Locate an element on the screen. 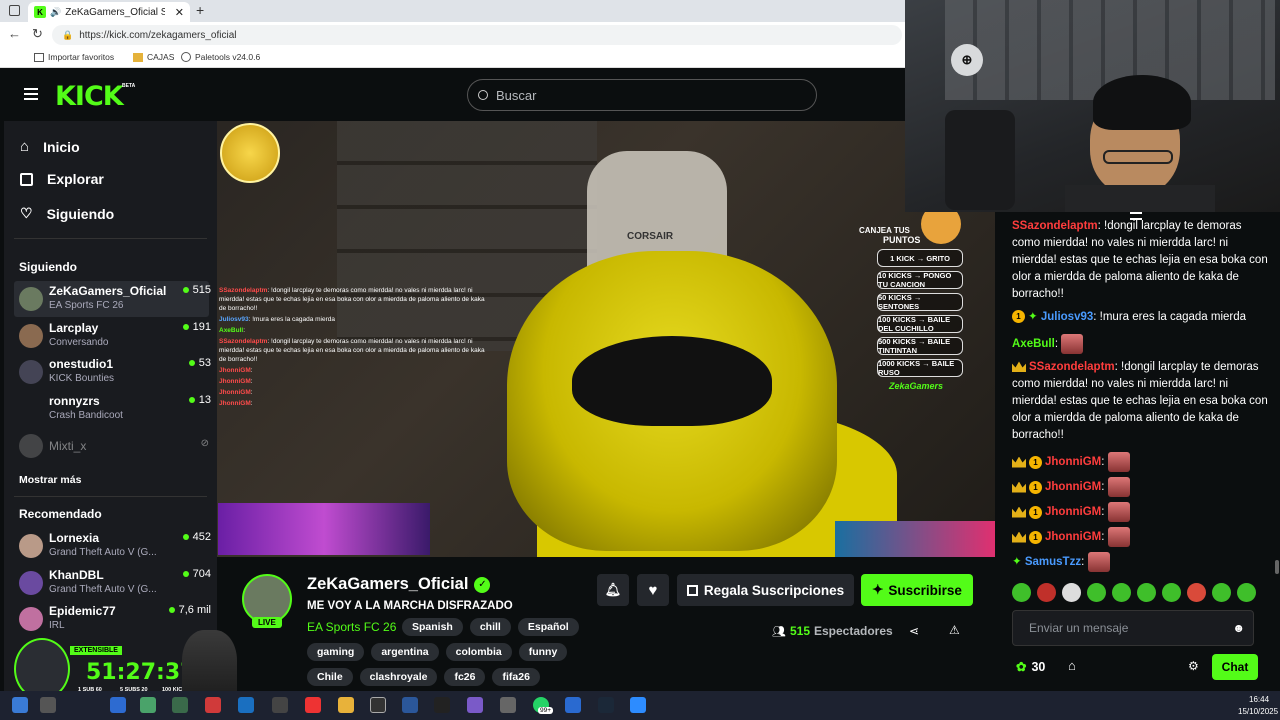 The image size is (1280, 720). close-tab-icon: ✕ is located at coordinates (179, 12).